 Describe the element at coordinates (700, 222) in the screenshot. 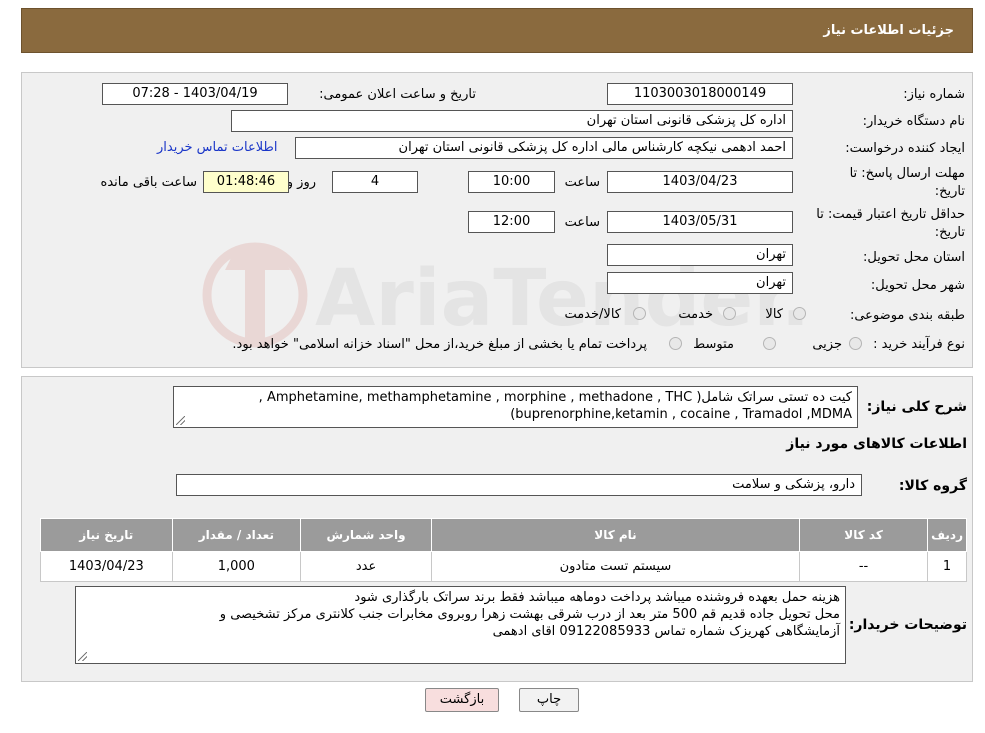

I see `price-validity-date-field: 1403/05/31` at that location.